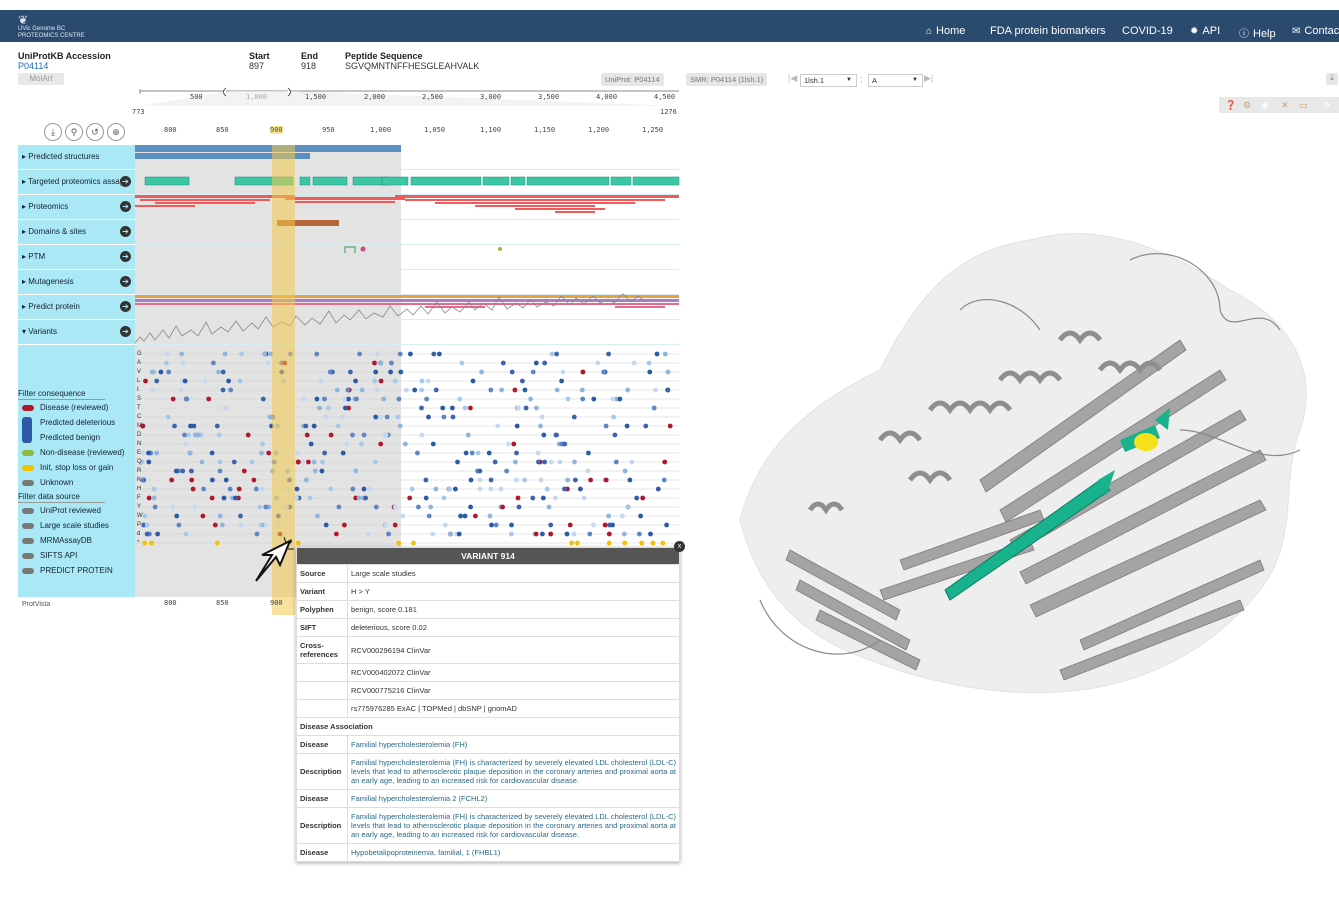 Image resolution: width=1339 pixels, height=905 pixels. What do you see at coordinates (76, 182) in the screenshot?
I see `track-targeted-proteomics: ▸ Targeted proteomics assay ➔` at bounding box center [76, 182].